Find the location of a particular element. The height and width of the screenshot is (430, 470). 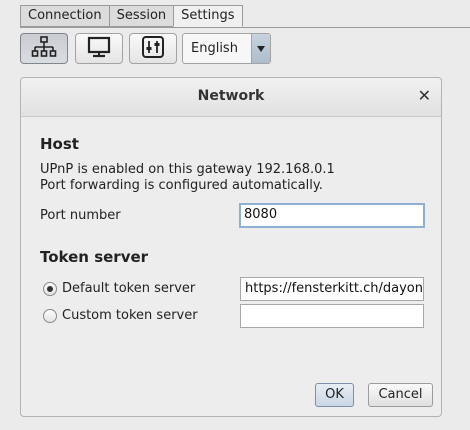

close-icon: ✕ is located at coordinates (424, 95).